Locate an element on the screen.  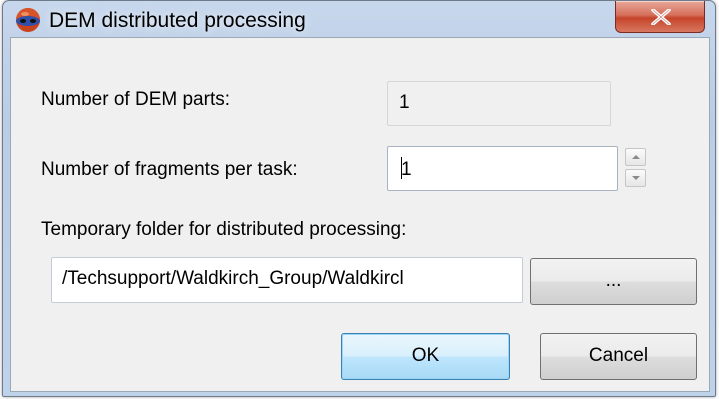
dem-globe-icon is located at coordinates (28, 20).